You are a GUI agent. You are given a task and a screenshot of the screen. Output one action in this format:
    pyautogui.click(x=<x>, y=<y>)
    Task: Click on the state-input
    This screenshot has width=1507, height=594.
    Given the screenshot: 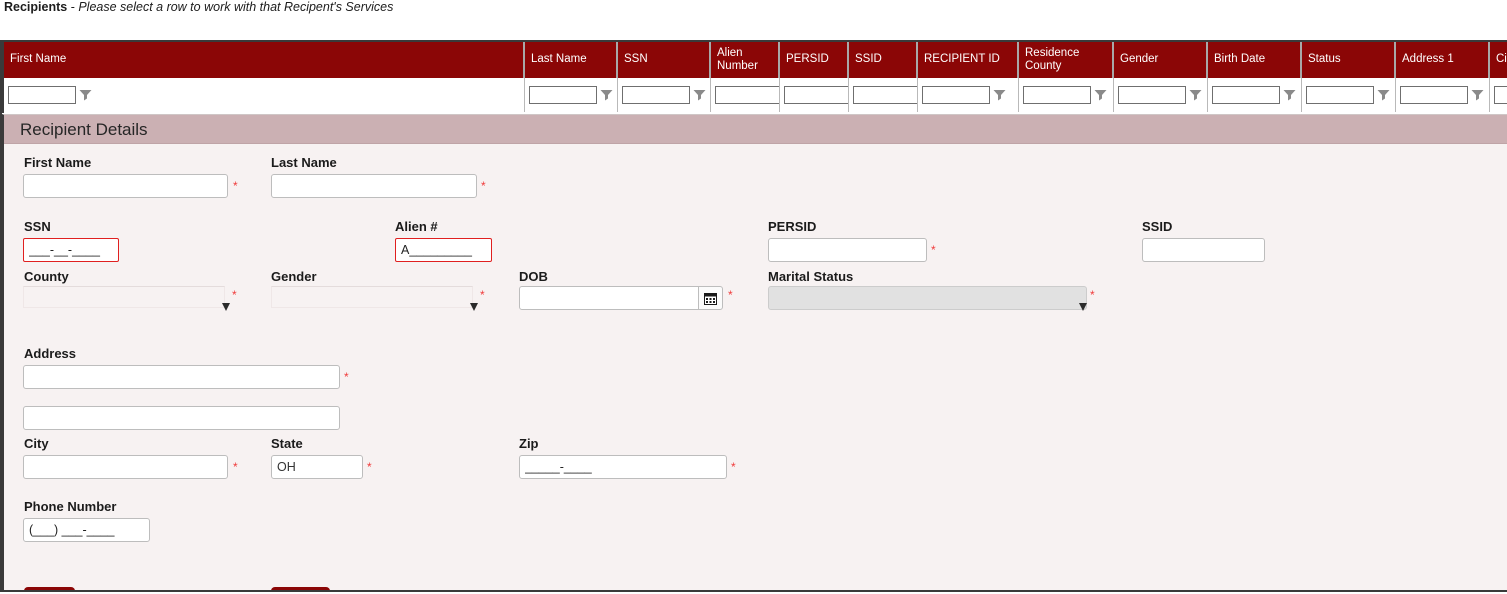 What is the action you would take?
    pyautogui.click(x=317, y=467)
    